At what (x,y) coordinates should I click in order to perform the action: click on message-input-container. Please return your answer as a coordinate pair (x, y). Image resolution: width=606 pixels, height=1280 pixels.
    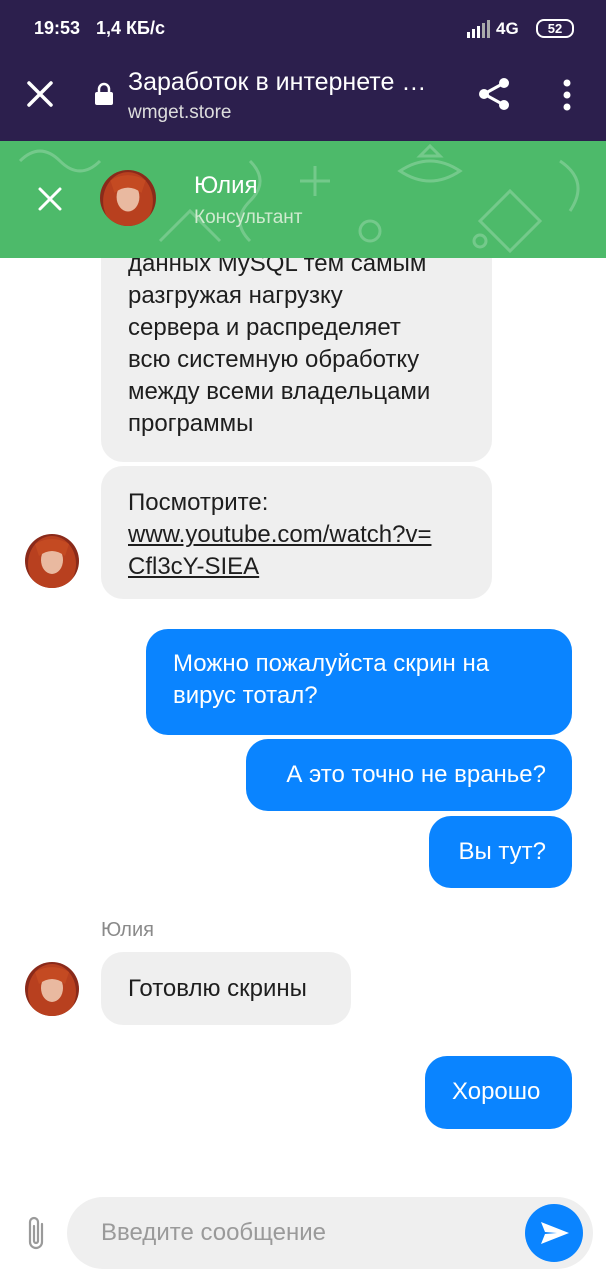
    Looking at the image, I should click on (330, 1233).